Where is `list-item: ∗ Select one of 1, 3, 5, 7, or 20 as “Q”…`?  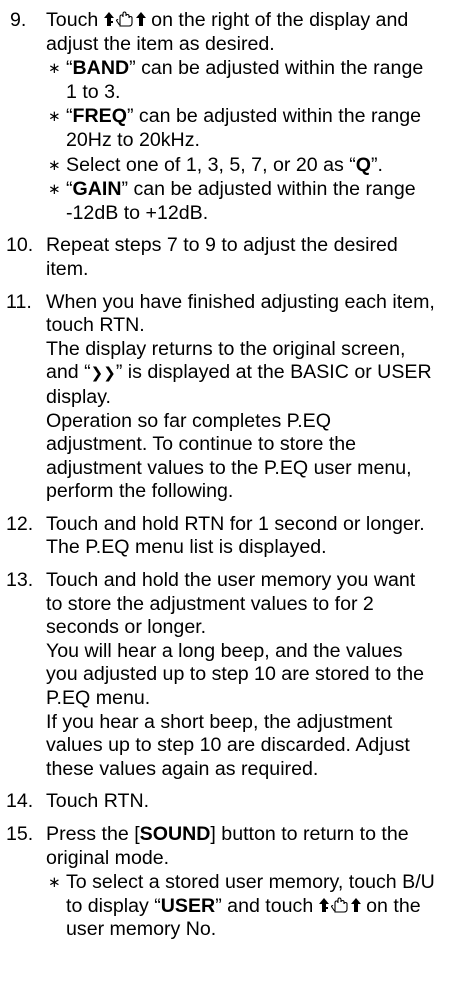 list-item: ∗ Select one of 1, 3, 5, 7, or 20 as “Q”… is located at coordinates (215, 164).